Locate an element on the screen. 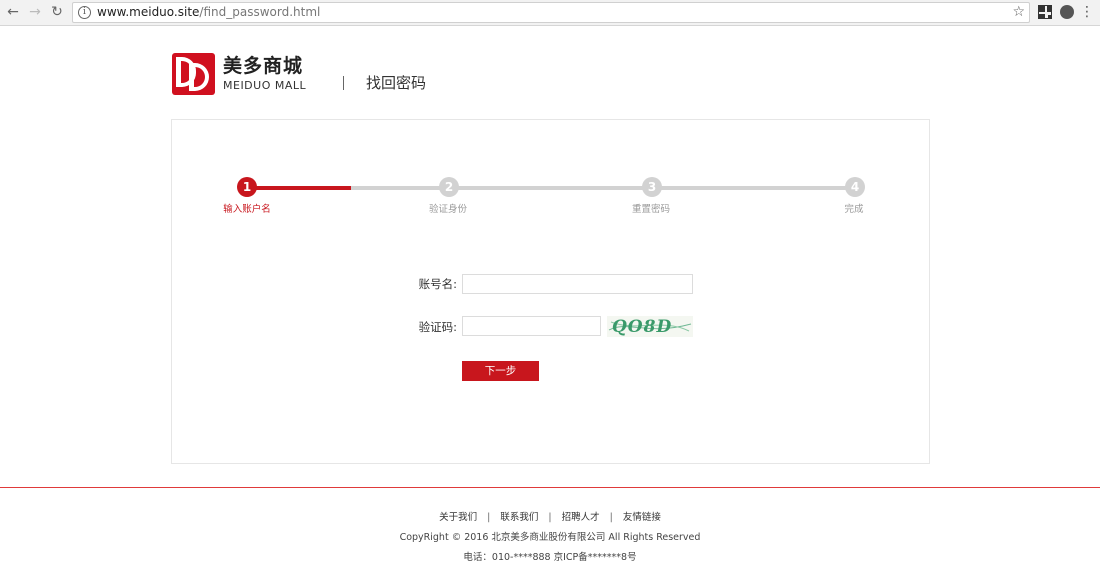 The height and width of the screenshot is (579, 1100). step-4-label: 完成 is located at coordinates (854, 209).